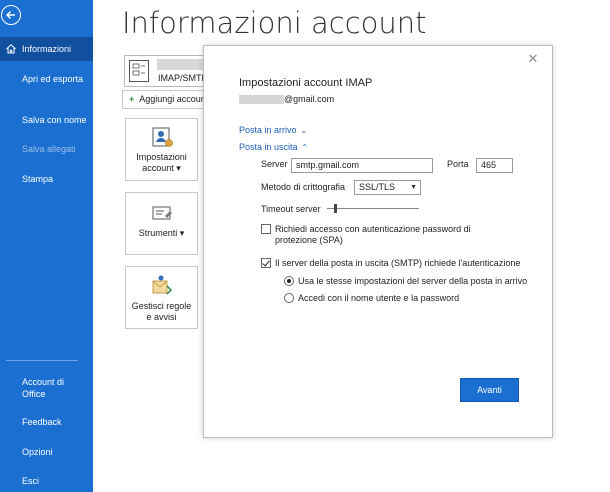 This screenshot has width=610, height=492. Describe the element at coordinates (379, 298) in the screenshot. I see `login-label: Accedi con il nome utente e la password` at that location.